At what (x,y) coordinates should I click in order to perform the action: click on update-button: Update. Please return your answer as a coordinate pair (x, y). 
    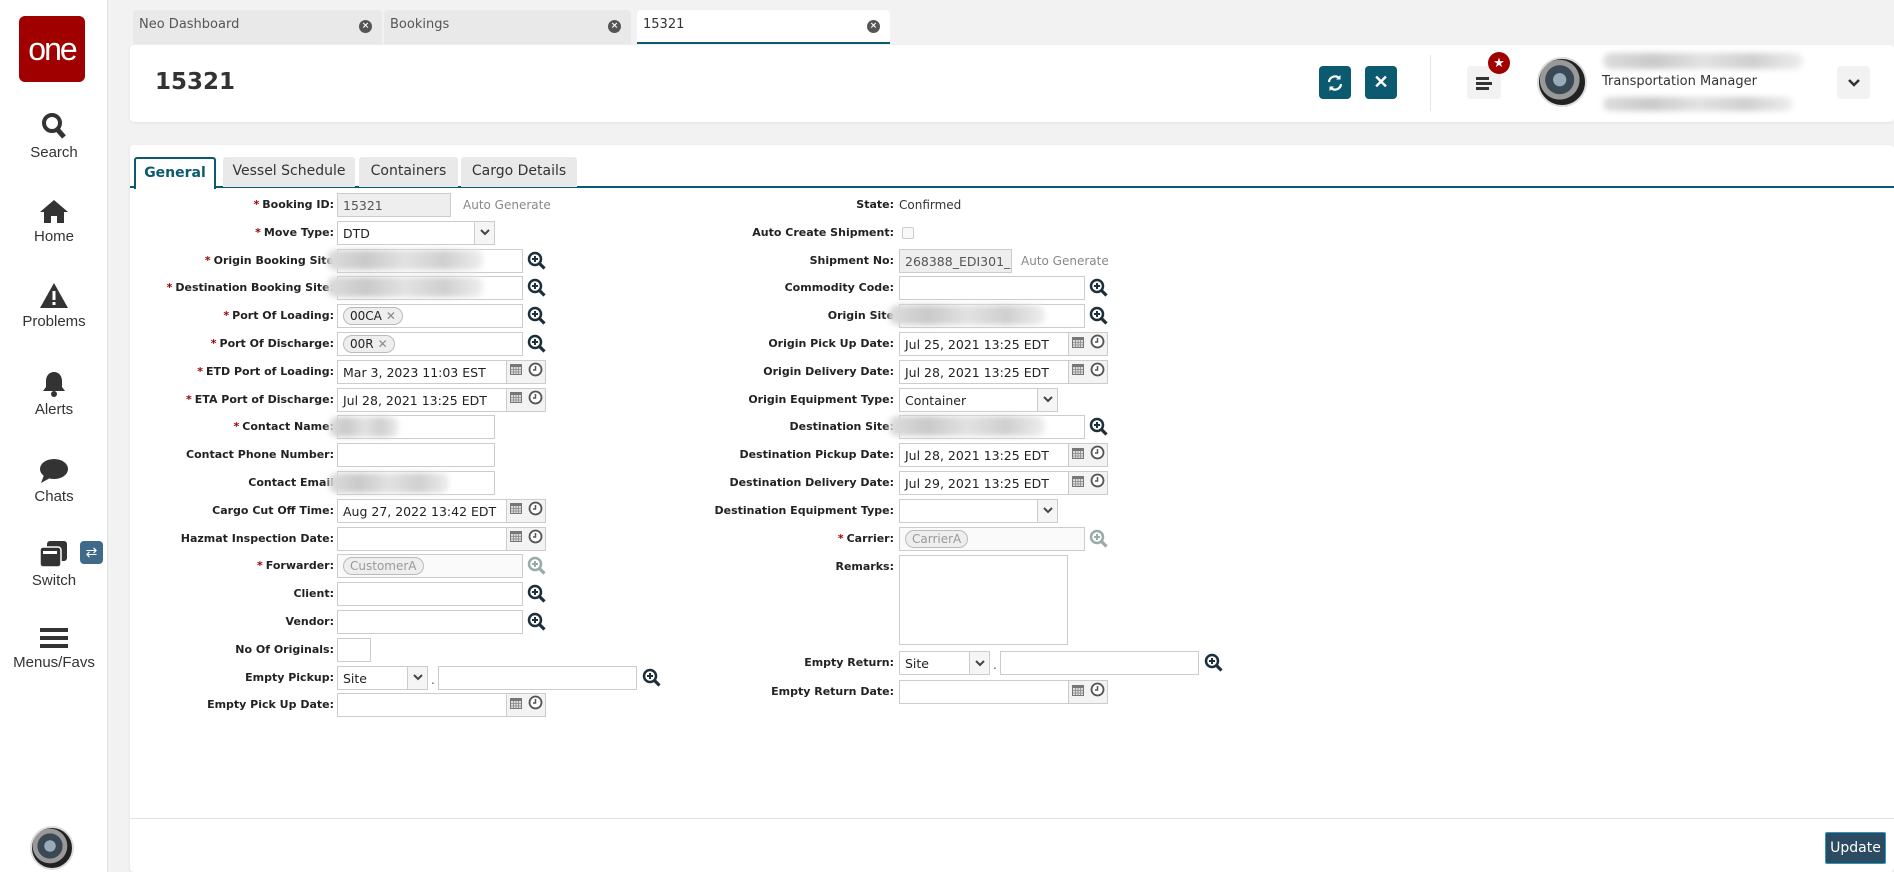
    Looking at the image, I should click on (1855, 848).